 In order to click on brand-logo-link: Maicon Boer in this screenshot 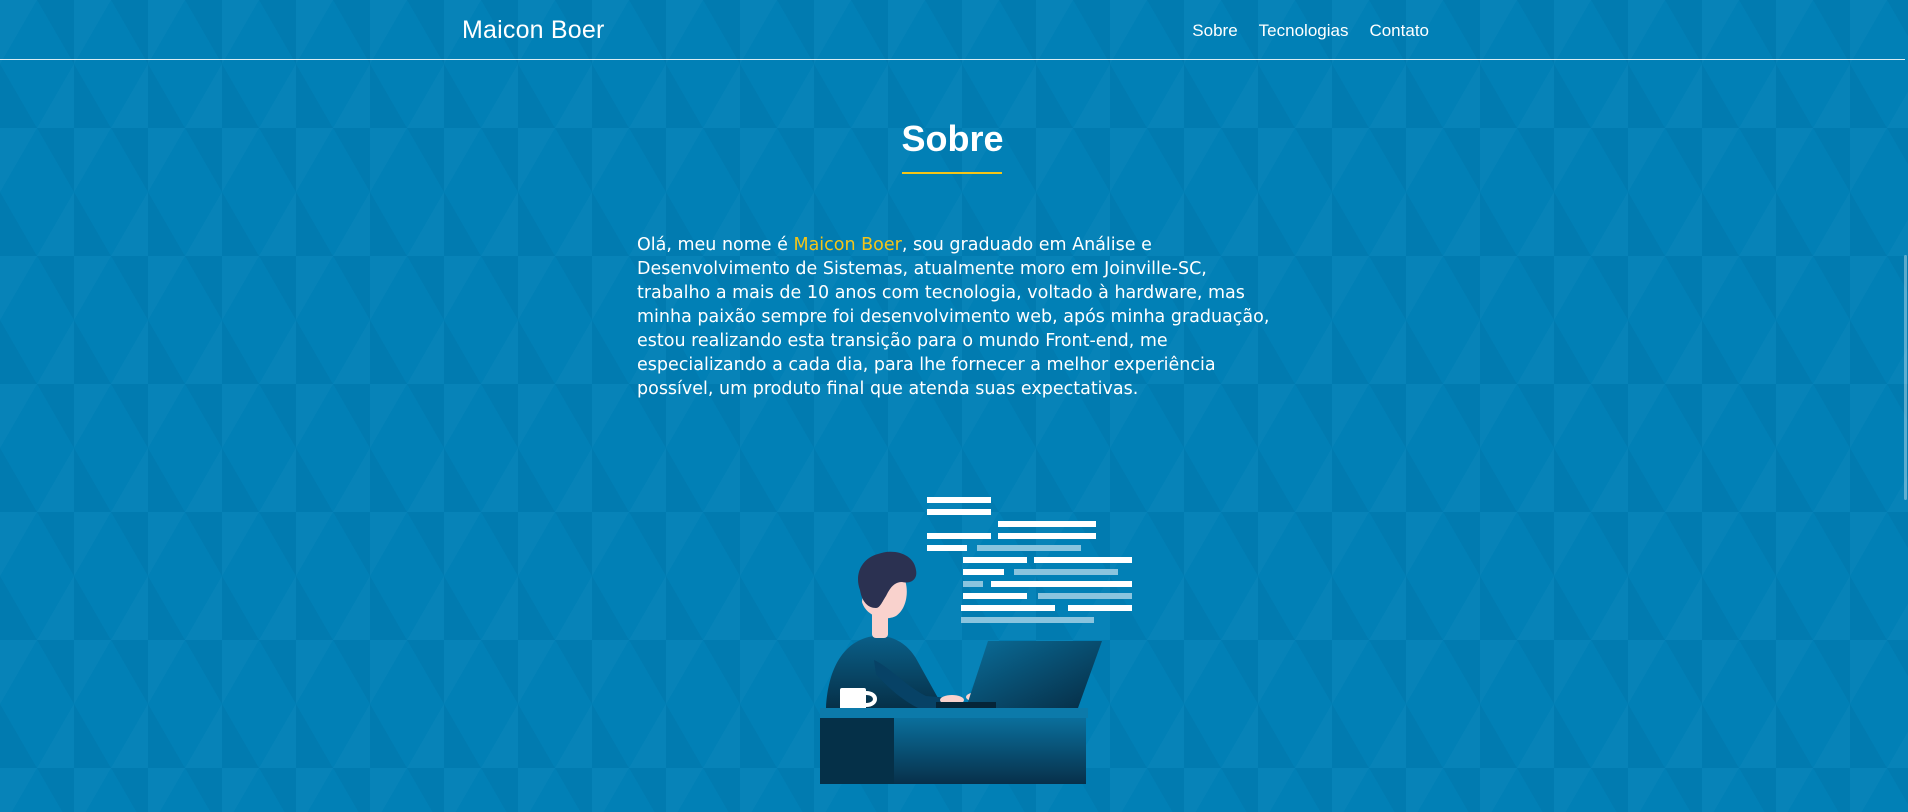, I will do `click(533, 30)`.